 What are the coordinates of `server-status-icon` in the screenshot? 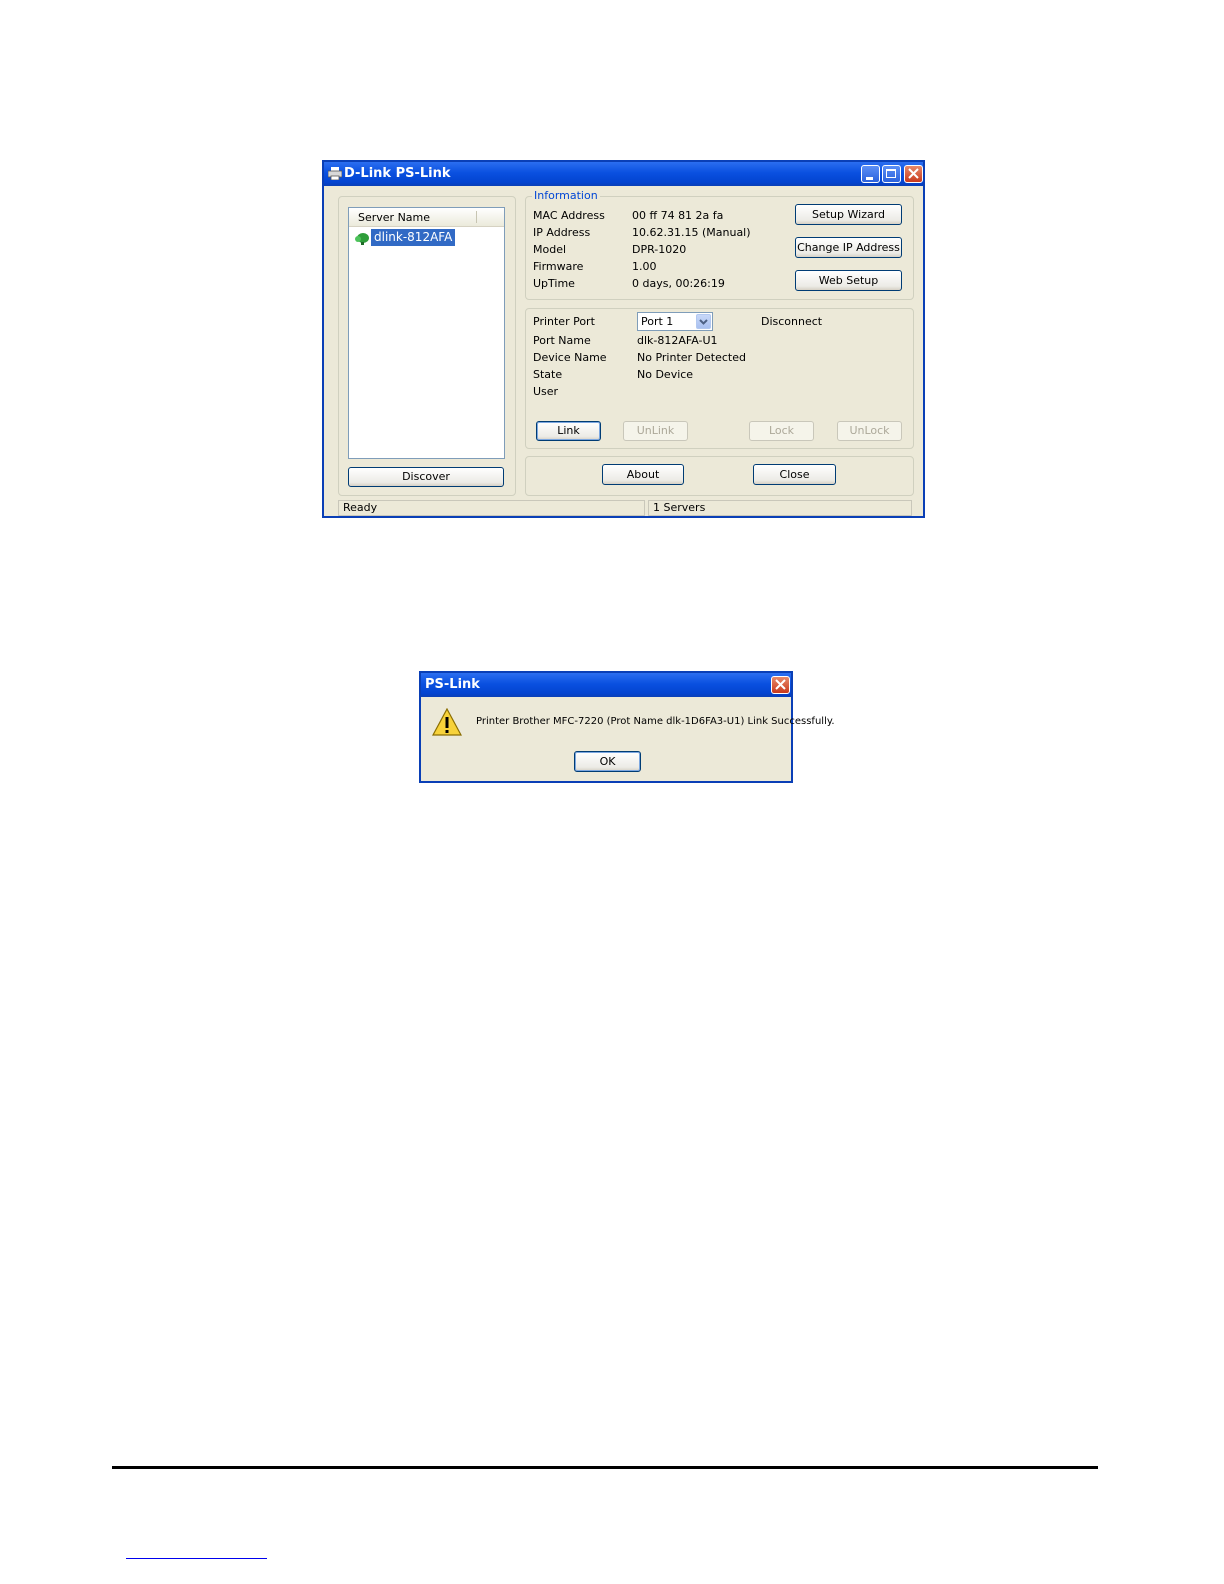 It's located at (362, 239).